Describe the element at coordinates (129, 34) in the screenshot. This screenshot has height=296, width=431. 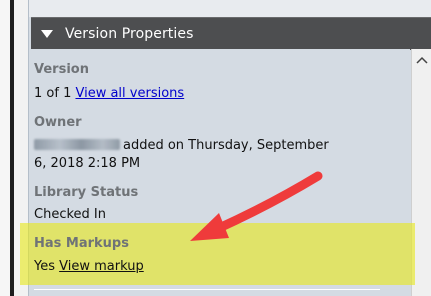
I see `panel-title: Version Properties` at that location.